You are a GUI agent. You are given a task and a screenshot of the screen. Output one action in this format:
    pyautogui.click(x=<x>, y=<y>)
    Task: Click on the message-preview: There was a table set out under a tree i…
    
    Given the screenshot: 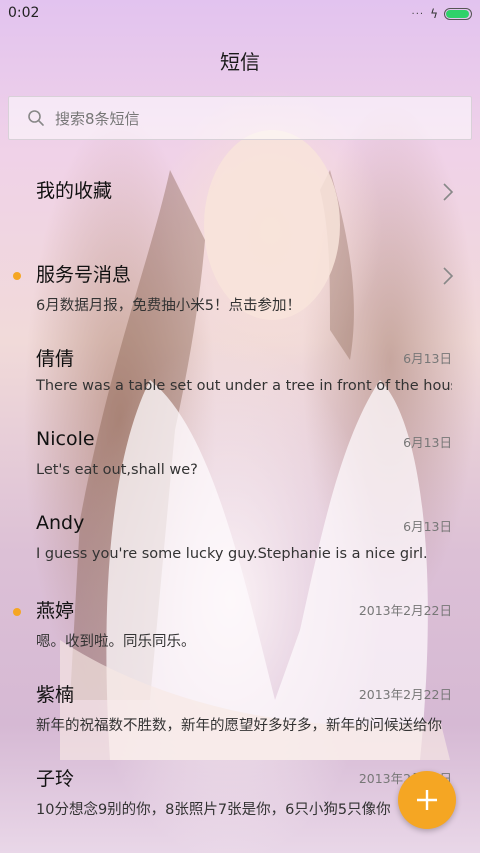 What is the action you would take?
    pyautogui.click(x=244, y=386)
    